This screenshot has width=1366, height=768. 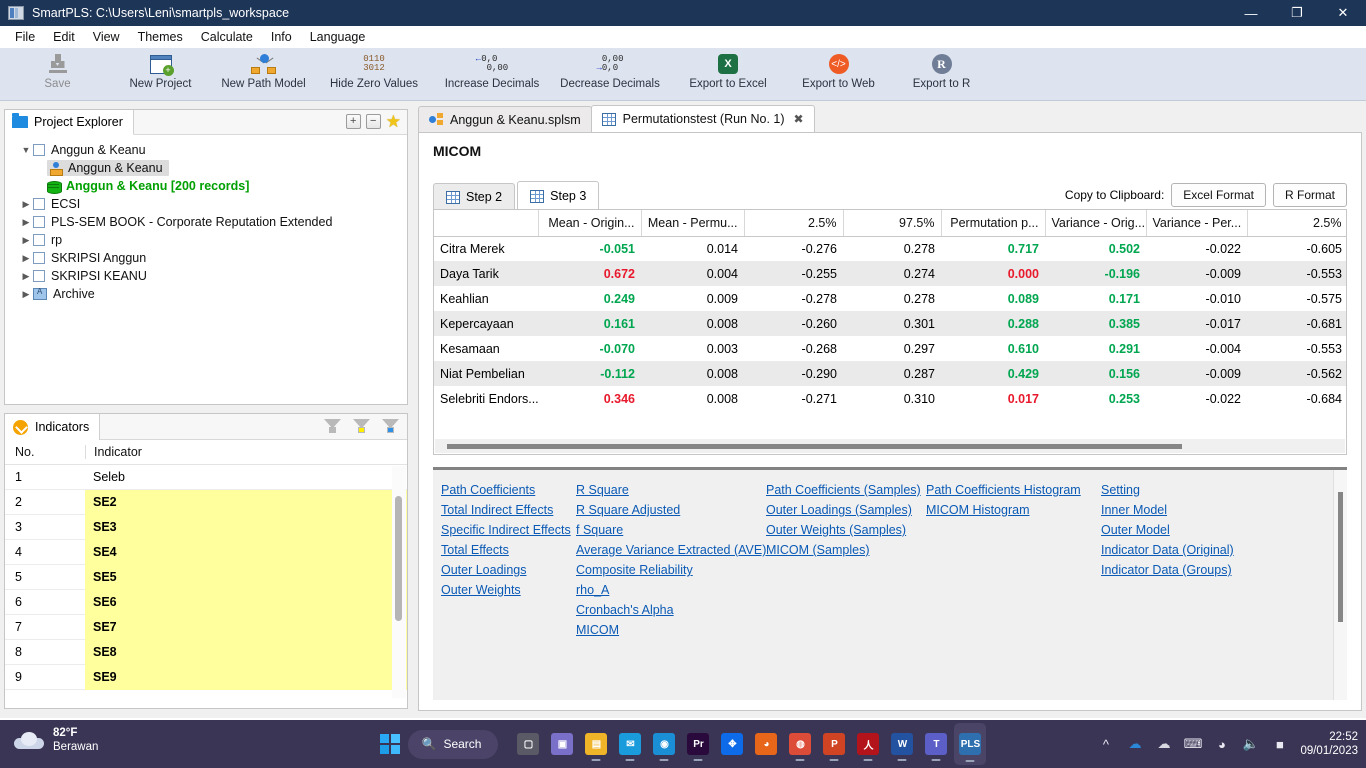 What do you see at coordinates (834, 744) in the screenshot?
I see `powerpoint-icon: P` at bounding box center [834, 744].